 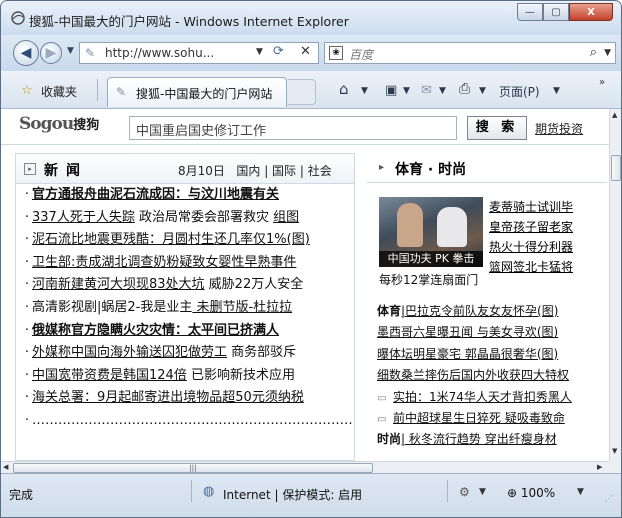 I want to click on search-icon: ⌕, so click(x=593, y=52).